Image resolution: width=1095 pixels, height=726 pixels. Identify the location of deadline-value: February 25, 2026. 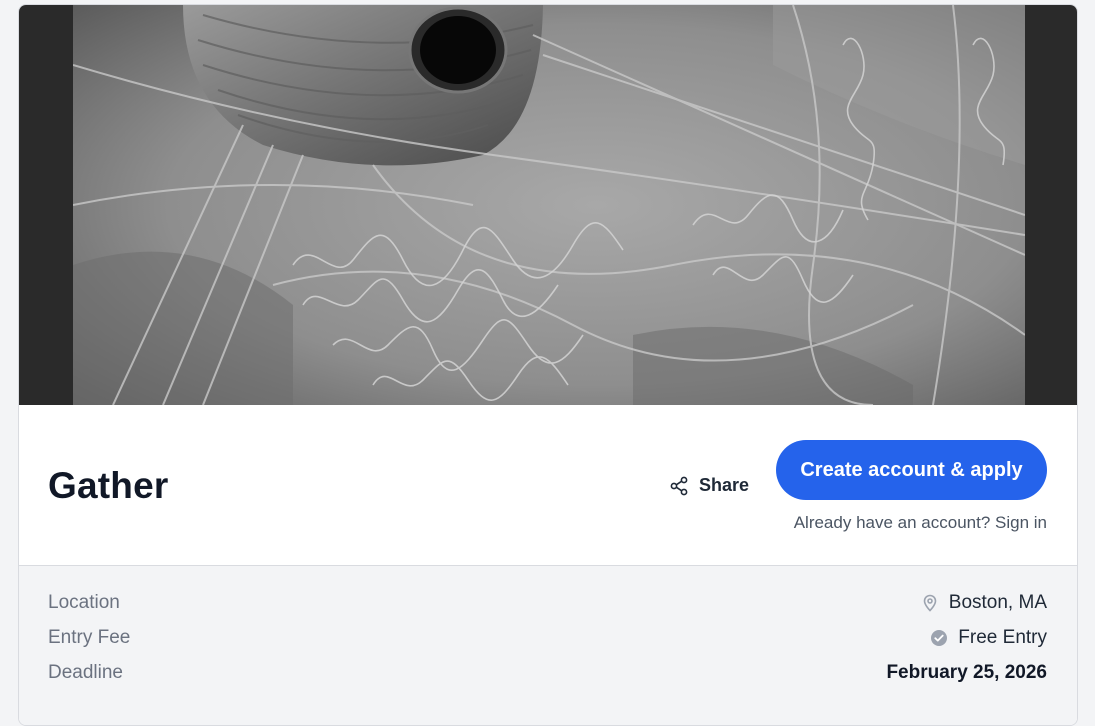
(966, 672).